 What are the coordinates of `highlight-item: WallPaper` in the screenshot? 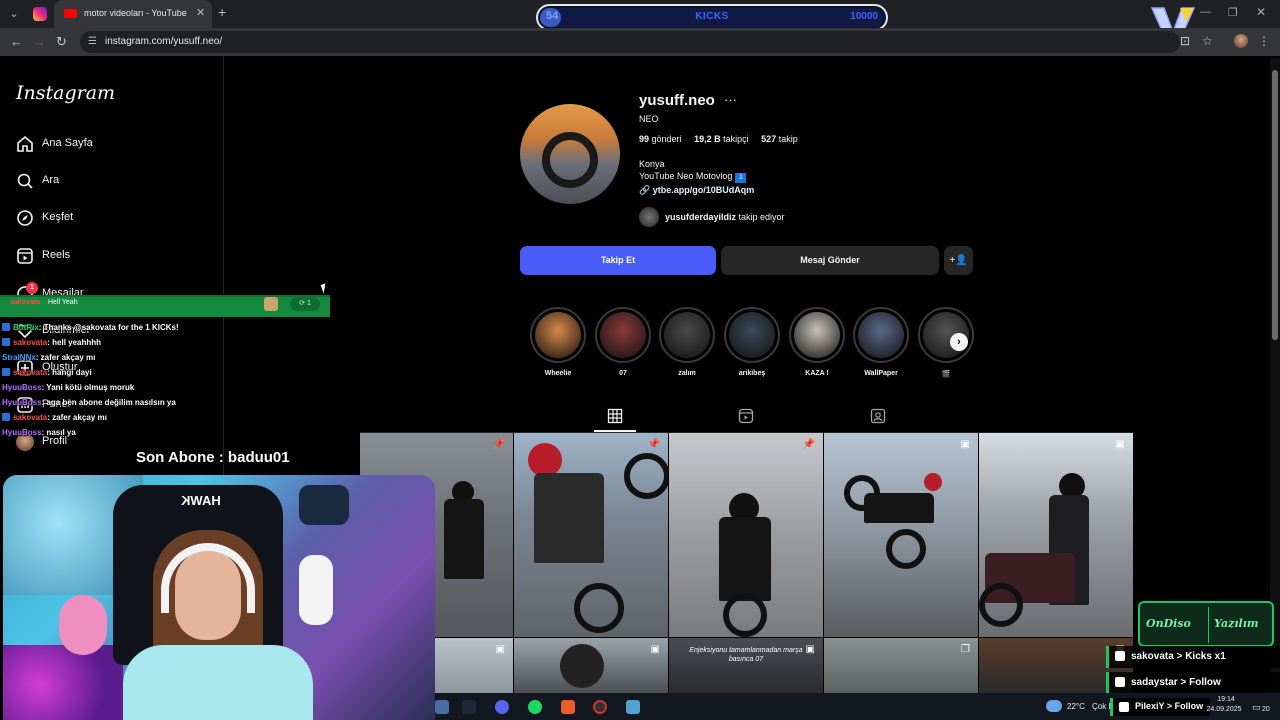 It's located at (881, 344).